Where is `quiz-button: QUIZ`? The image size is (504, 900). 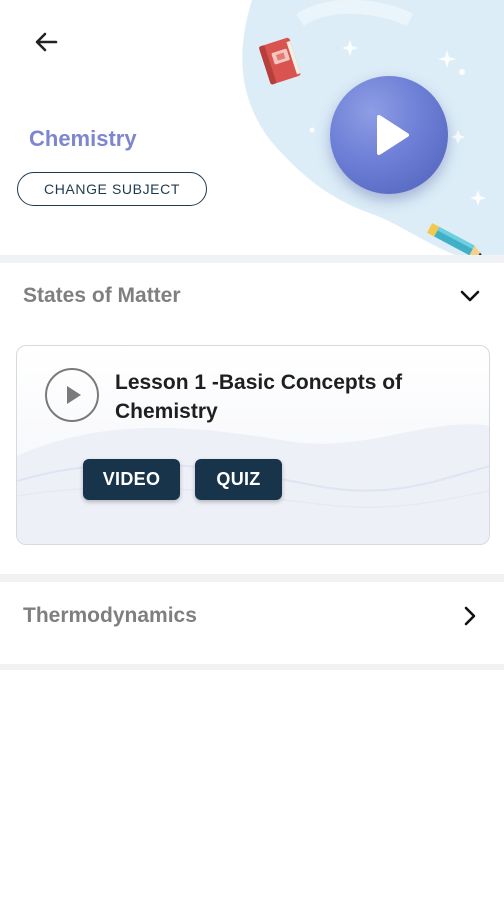 quiz-button: QUIZ is located at coordinates (238, 479).